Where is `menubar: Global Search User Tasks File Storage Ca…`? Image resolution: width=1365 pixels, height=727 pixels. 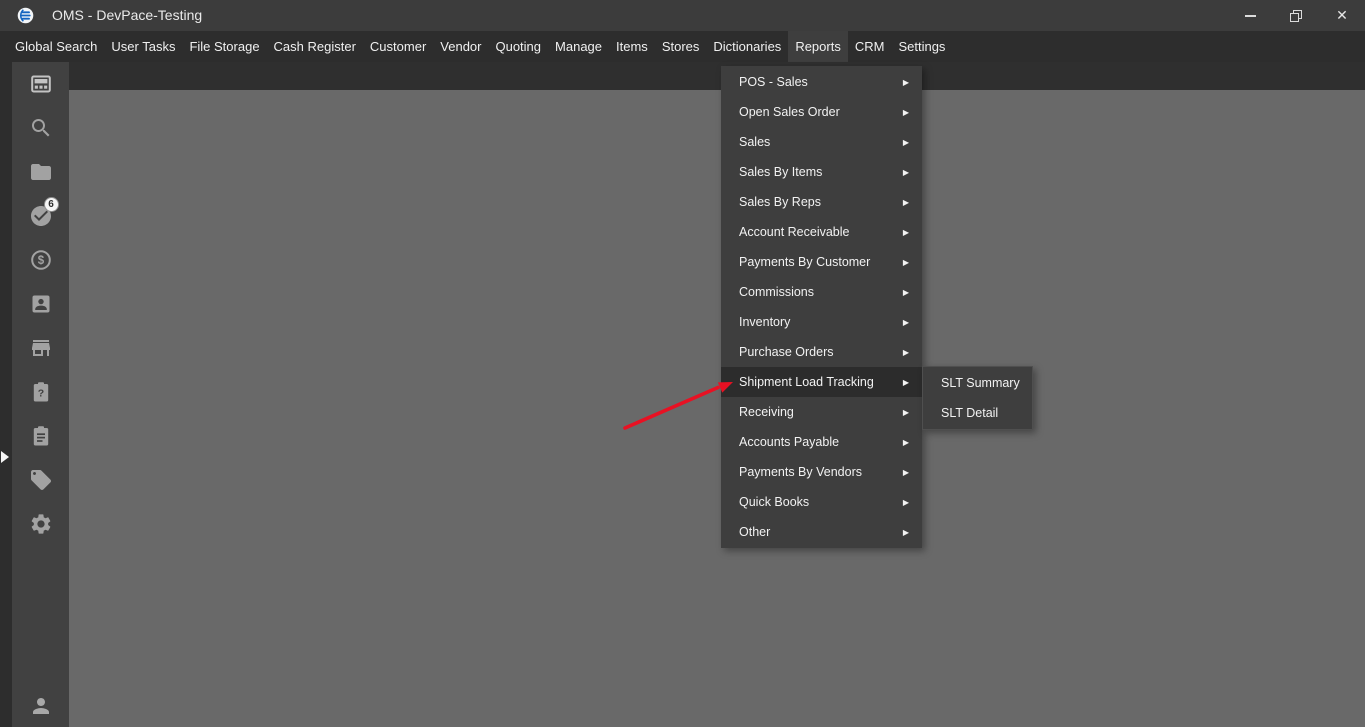 menubar: Global Search User Tasks File Storage Ca… is located at coordinates (682, 46).